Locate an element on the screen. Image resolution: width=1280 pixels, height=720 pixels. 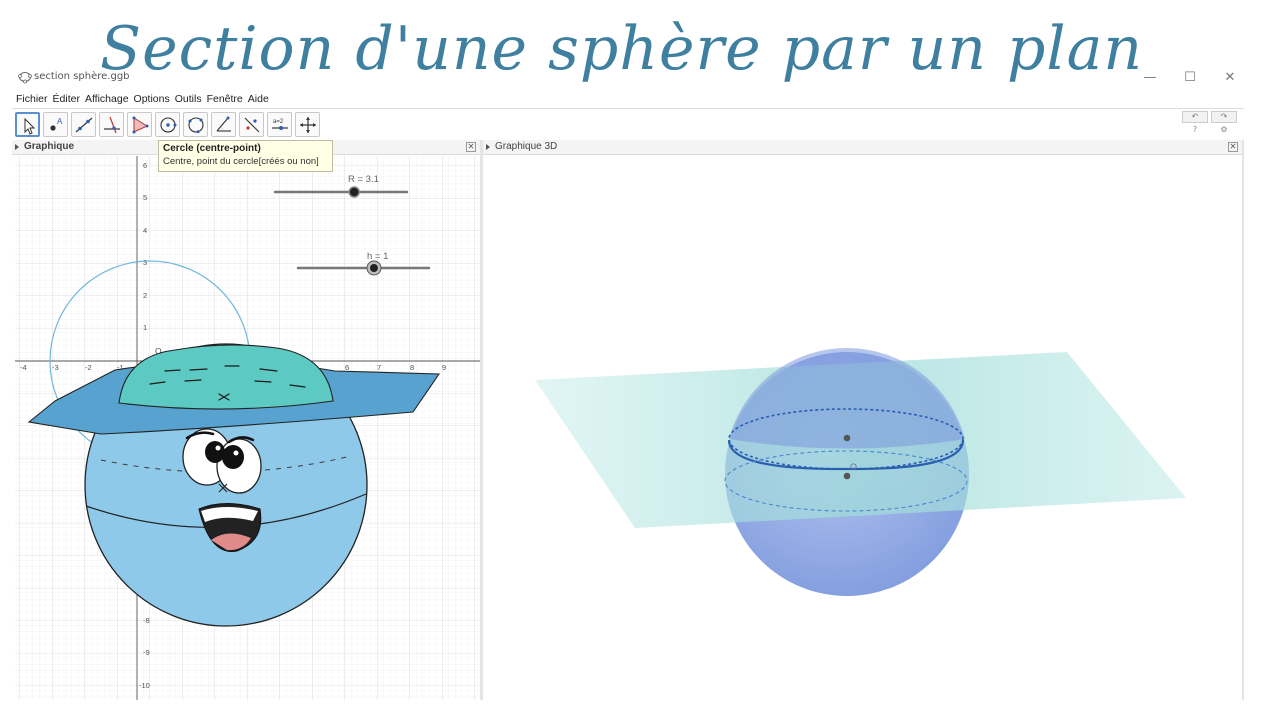
perpendicular-line-icon is located at coordinates (112, 125).